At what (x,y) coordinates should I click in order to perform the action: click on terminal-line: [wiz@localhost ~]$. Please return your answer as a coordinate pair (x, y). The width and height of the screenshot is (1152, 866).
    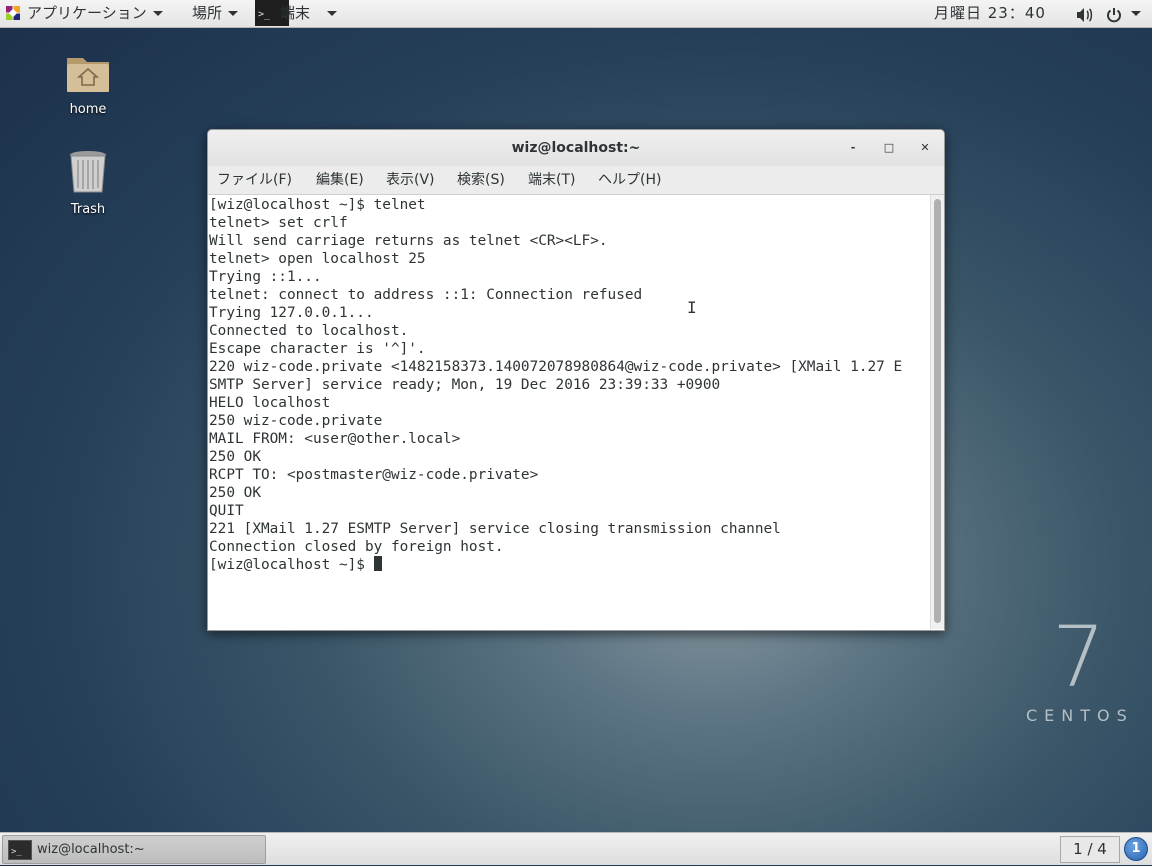
    Looking at the image, I should click on (295, 565).